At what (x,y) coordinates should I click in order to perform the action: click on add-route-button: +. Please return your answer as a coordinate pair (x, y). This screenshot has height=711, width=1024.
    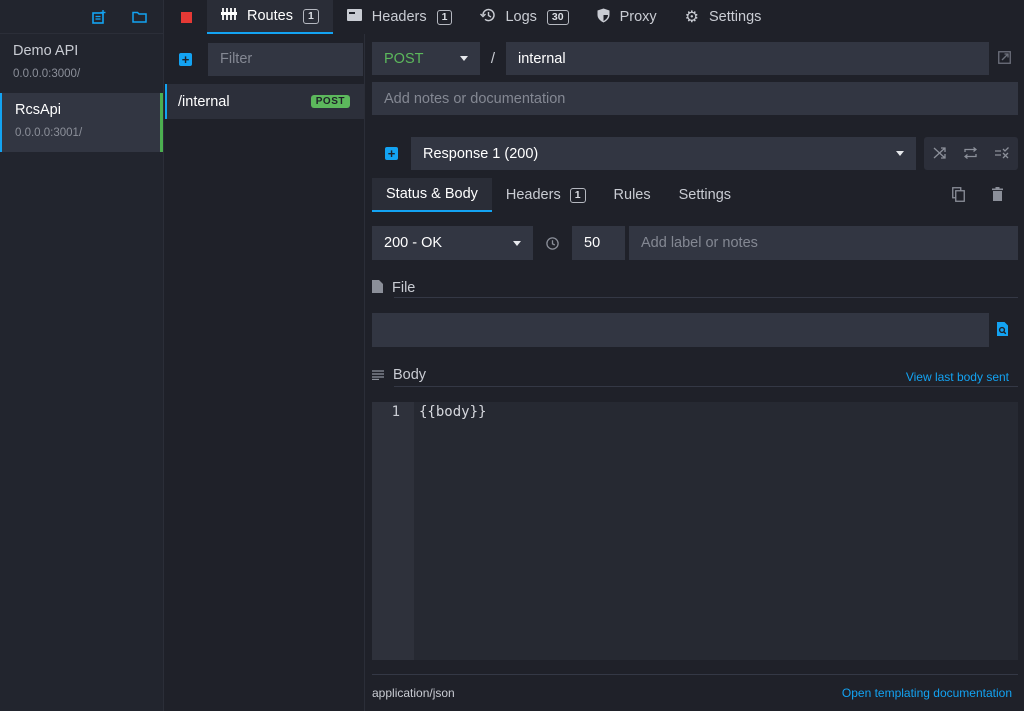
    Looking at the image, I should click on (185, 59).